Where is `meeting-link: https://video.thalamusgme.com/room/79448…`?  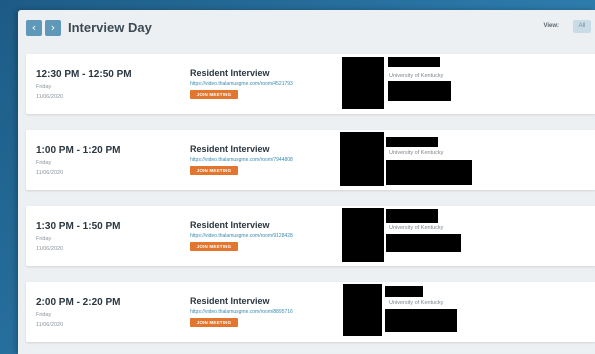 meeting-link: https://video.thalamusgme.com/room/79448… is located at coordinates (241, 160).